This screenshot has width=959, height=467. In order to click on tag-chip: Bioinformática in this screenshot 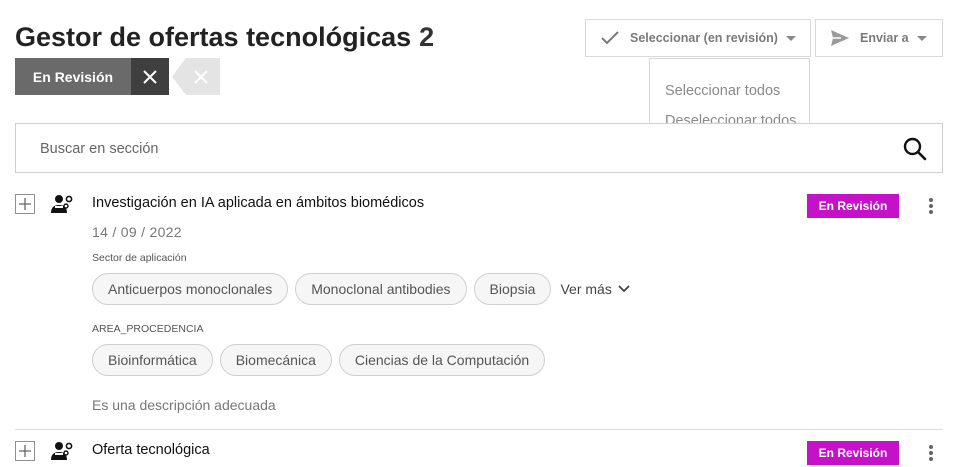, I will do `click(152, 360)`.